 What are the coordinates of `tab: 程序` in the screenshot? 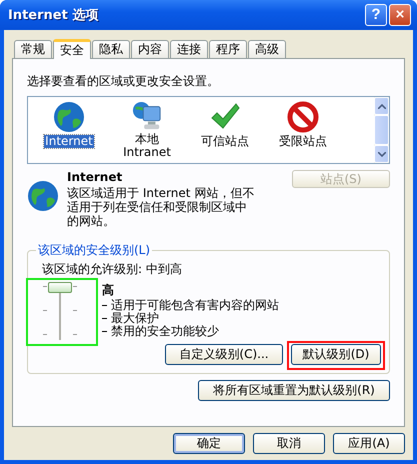 It's located at (228, 49).